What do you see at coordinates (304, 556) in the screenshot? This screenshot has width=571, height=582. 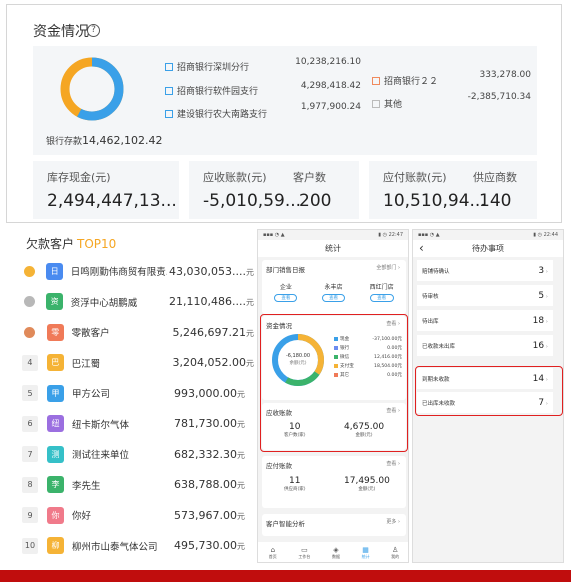 I see `tab-workbench-label: 工作台` at bounding box center [304, 556].